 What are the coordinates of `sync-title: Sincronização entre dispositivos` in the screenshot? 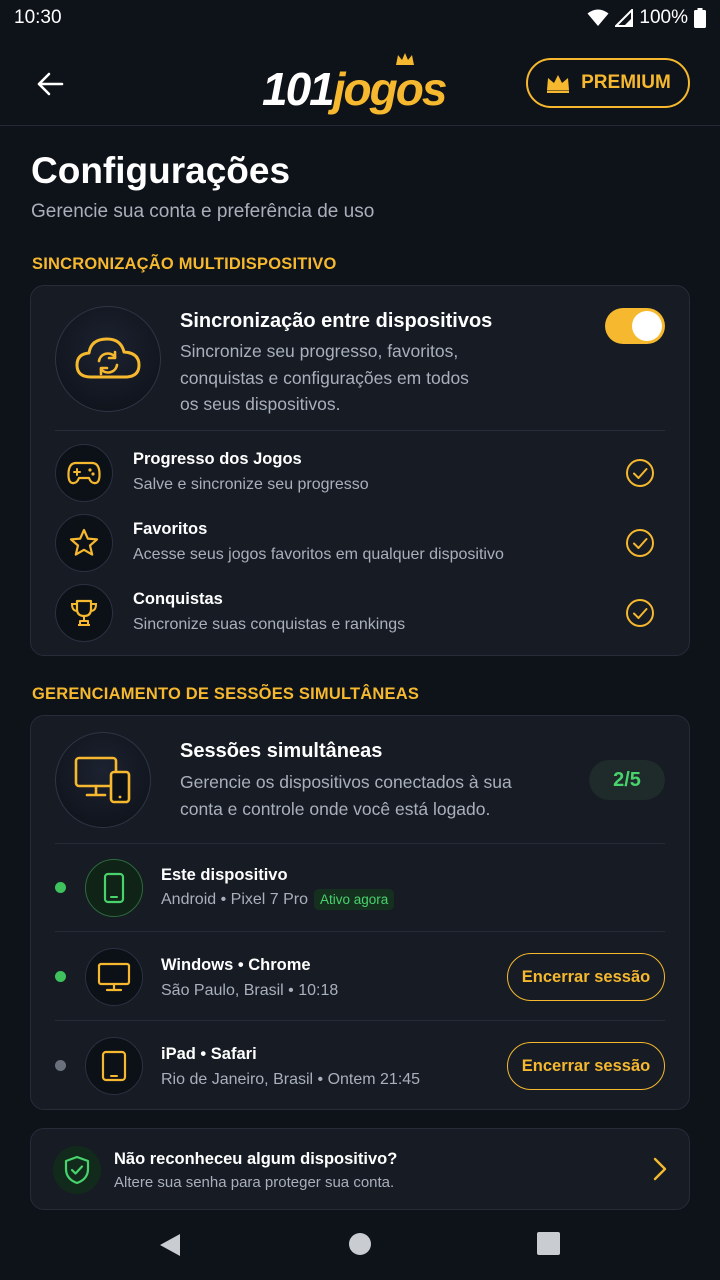 It's located at (336, 321).